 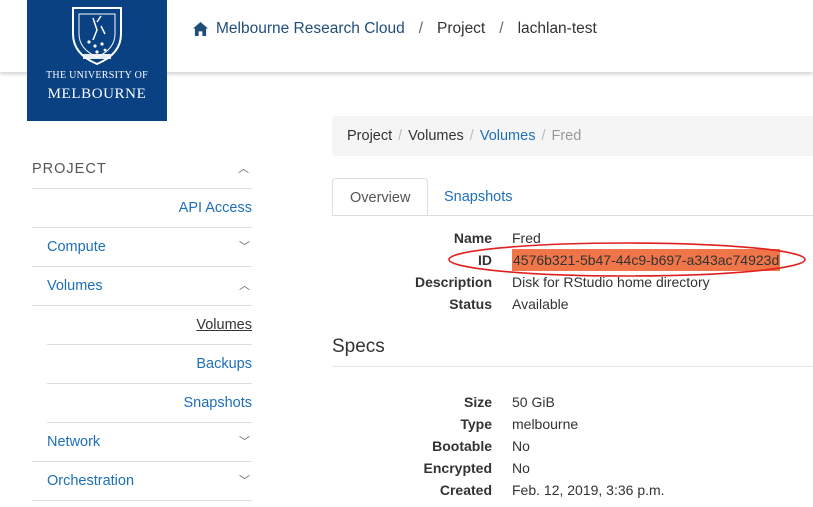 What do you see at coordinates (540, 304) in the screenshot?
I see `field-value: Available` at bounding box center [540, 304].